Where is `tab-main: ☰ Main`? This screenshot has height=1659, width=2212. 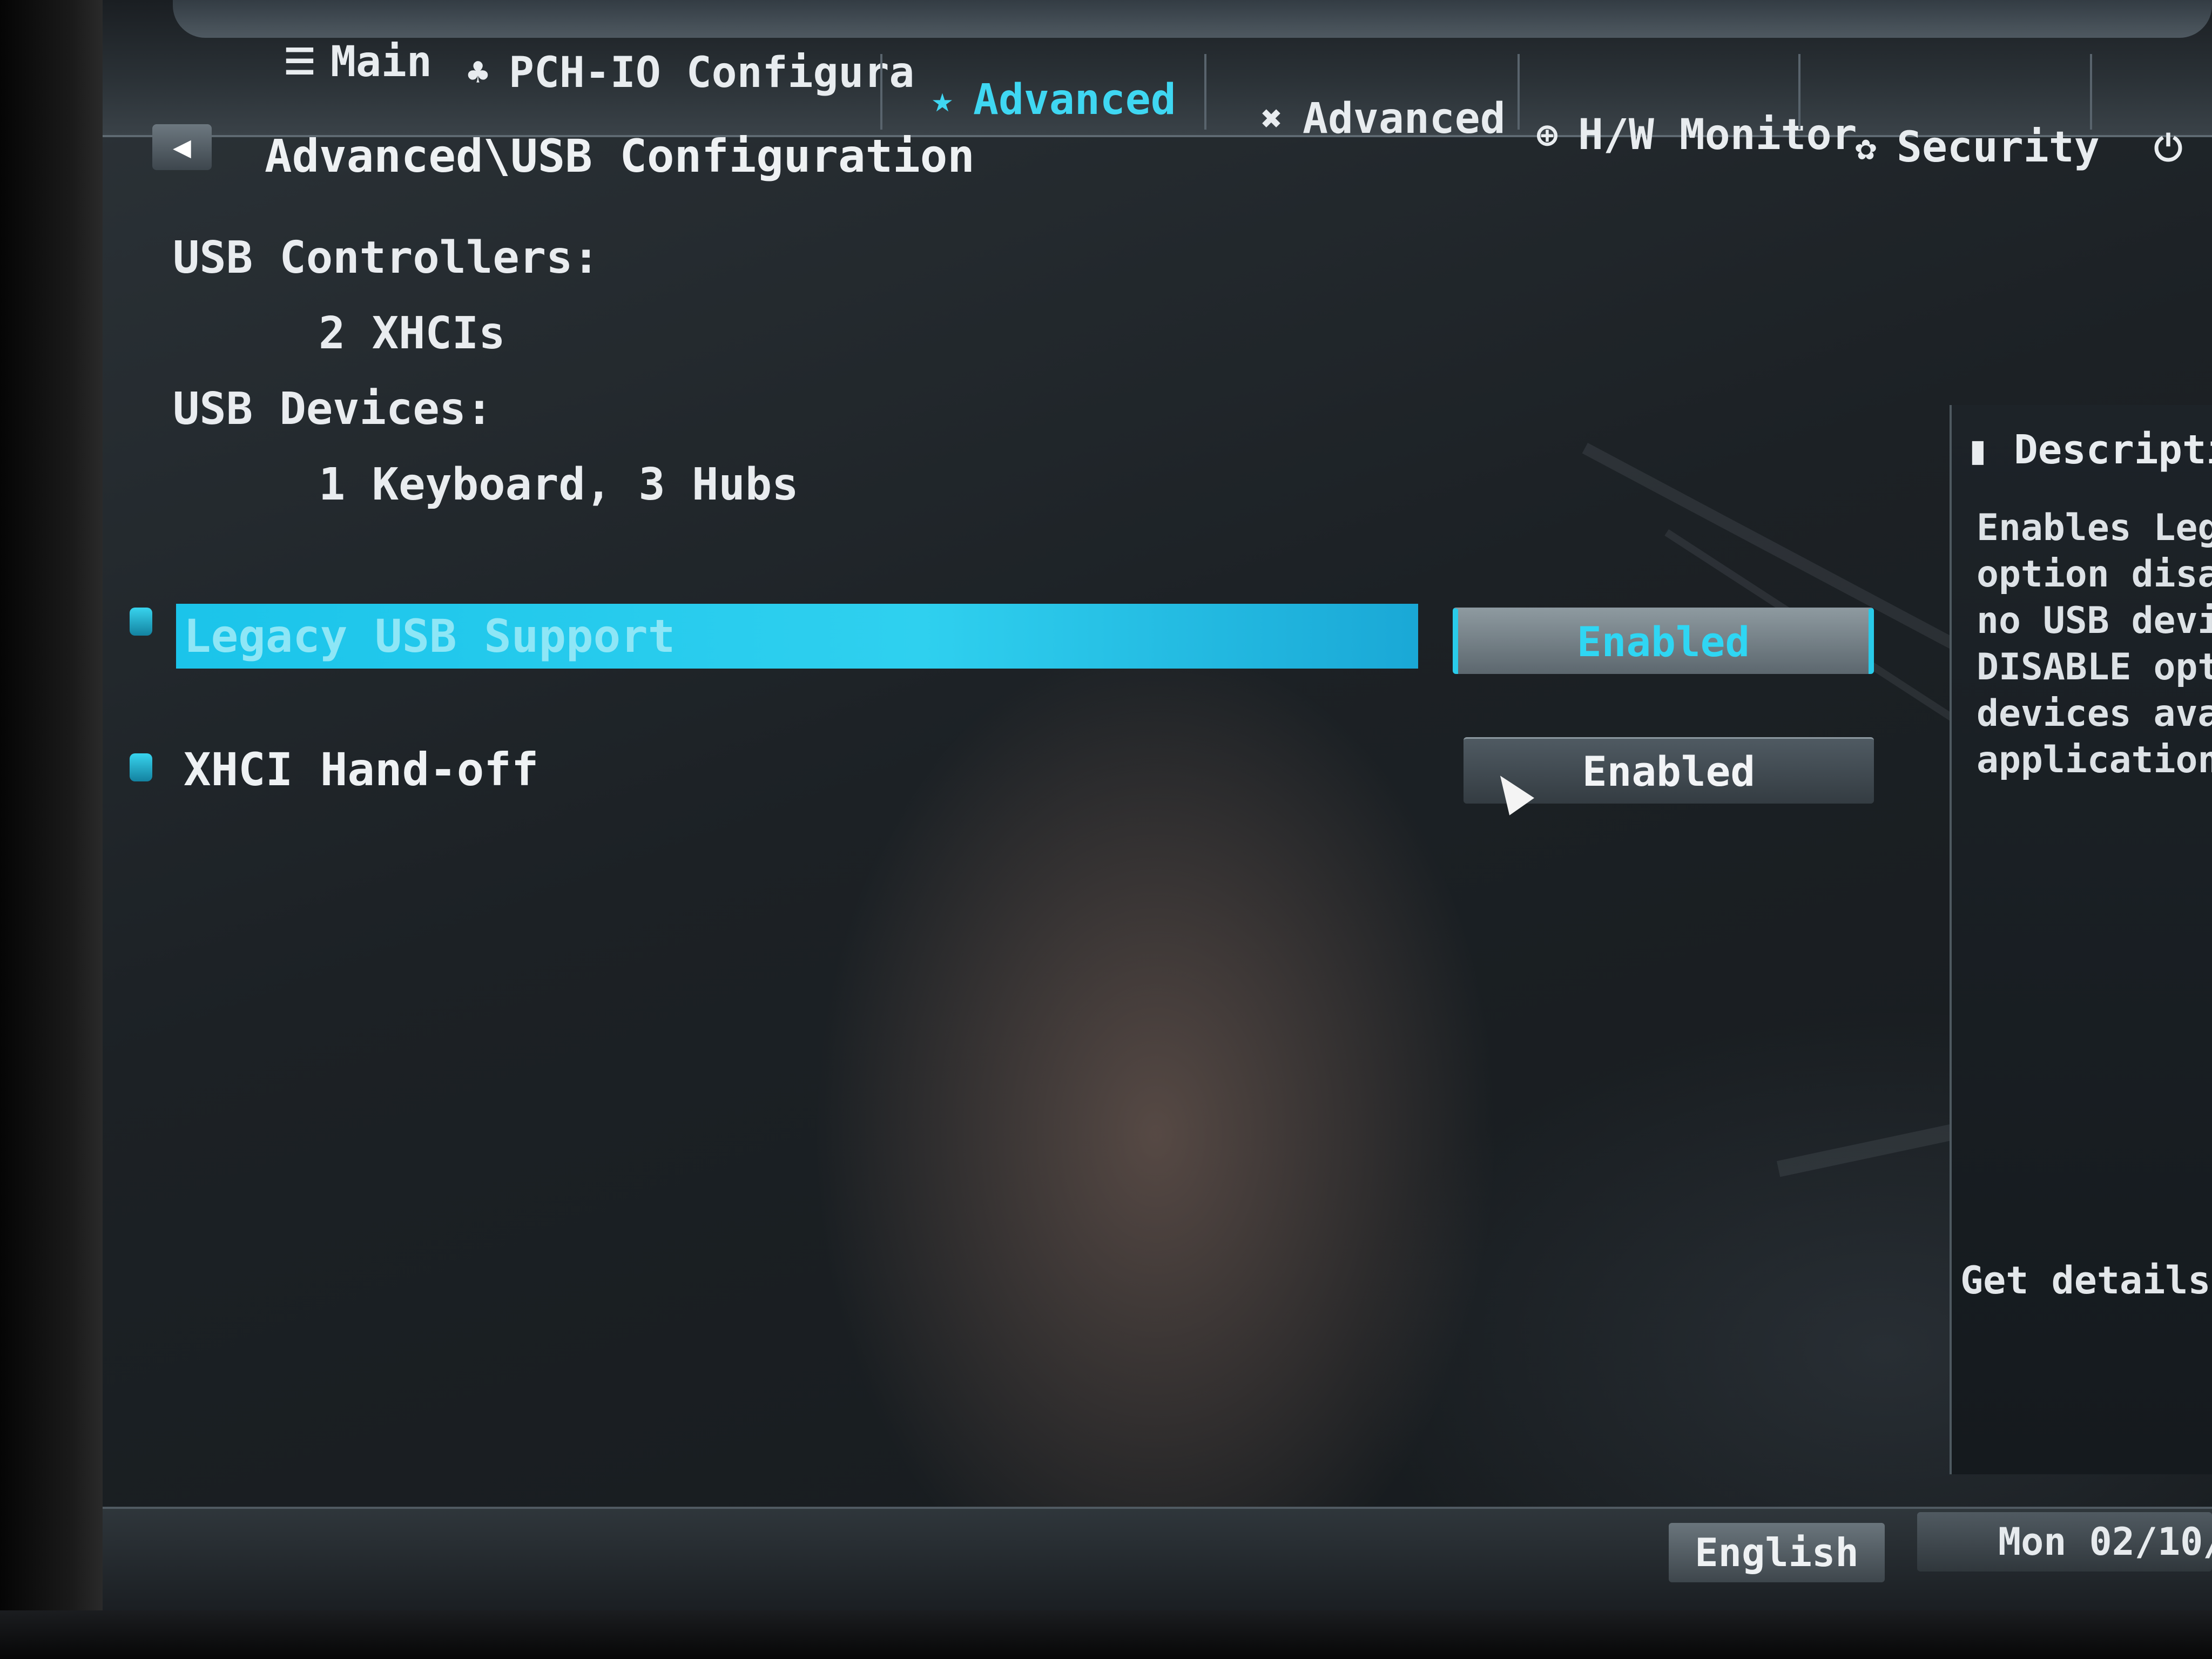 tab-main: ☰ Main is located at coordinates (356, 62).